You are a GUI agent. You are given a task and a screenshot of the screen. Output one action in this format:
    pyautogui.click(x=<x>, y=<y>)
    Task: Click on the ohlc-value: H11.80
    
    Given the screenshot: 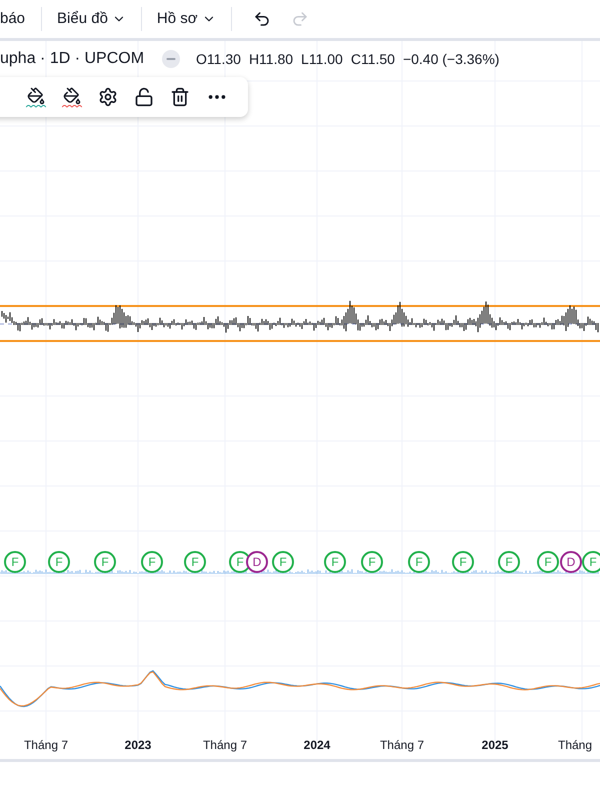 What is the action you would take?
    pyautogui.click(x=271, y=59)
    